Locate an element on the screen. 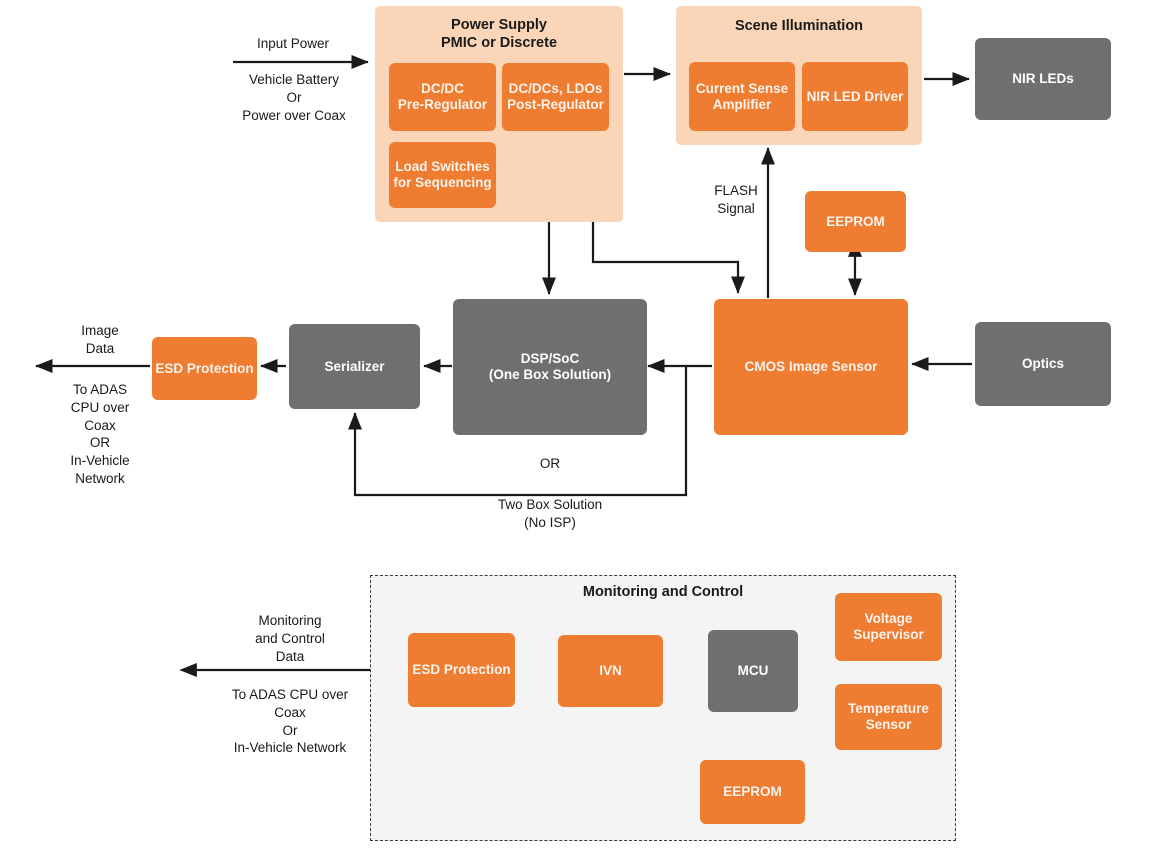 This screenshot has width=1157, height=858. block-temperature-sensor: Temperature Sensor is located at coordinates (888, 717).